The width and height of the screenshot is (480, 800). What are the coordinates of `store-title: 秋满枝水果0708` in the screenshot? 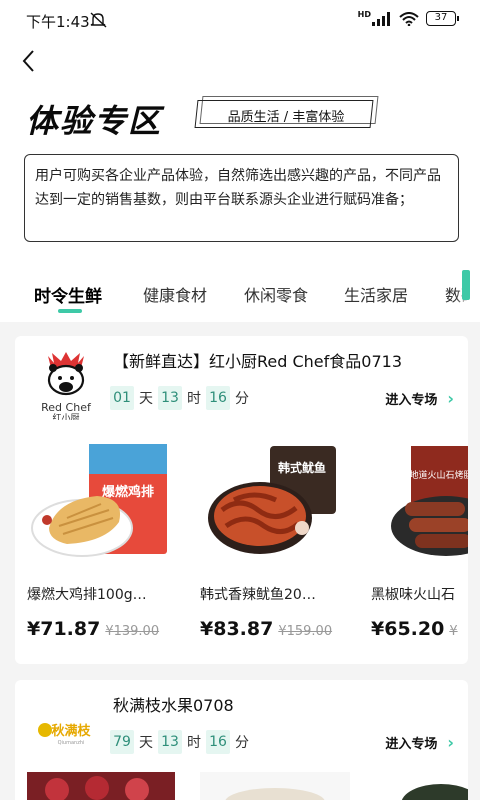 It's located at (173, 705).